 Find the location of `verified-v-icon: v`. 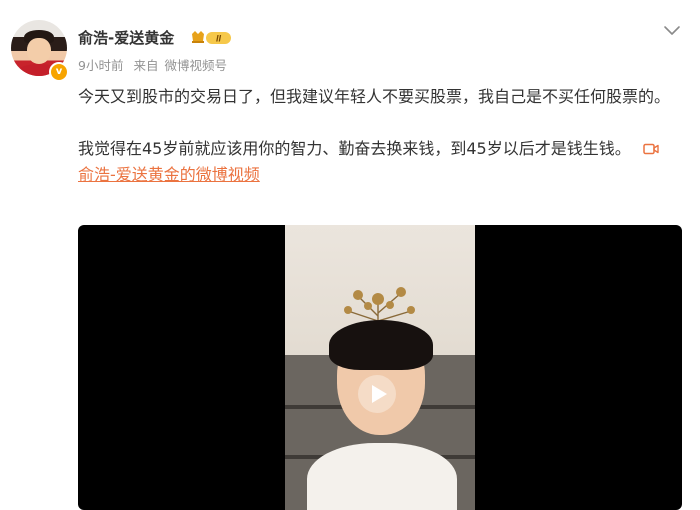

verified-v-icon: v is located at coordinates (59, 72).